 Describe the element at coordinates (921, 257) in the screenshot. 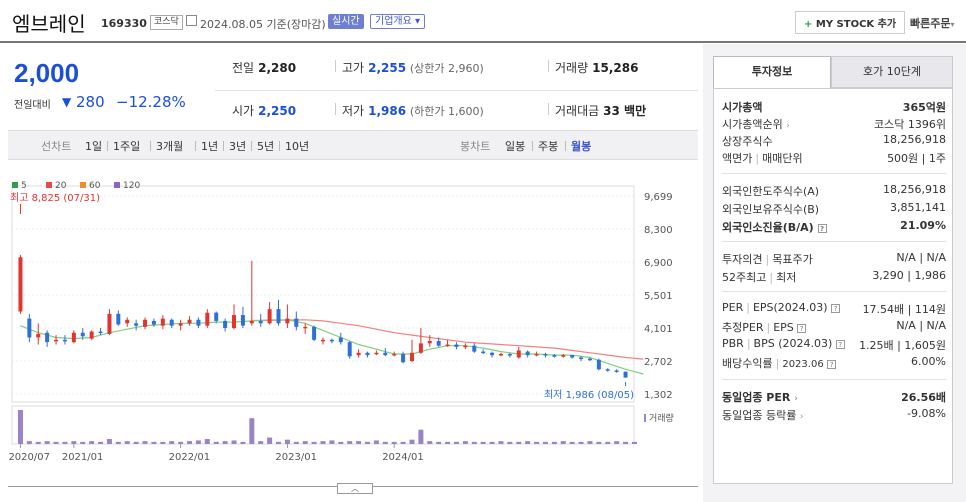

I see `opinion-value: N/A | N/A` at that location.